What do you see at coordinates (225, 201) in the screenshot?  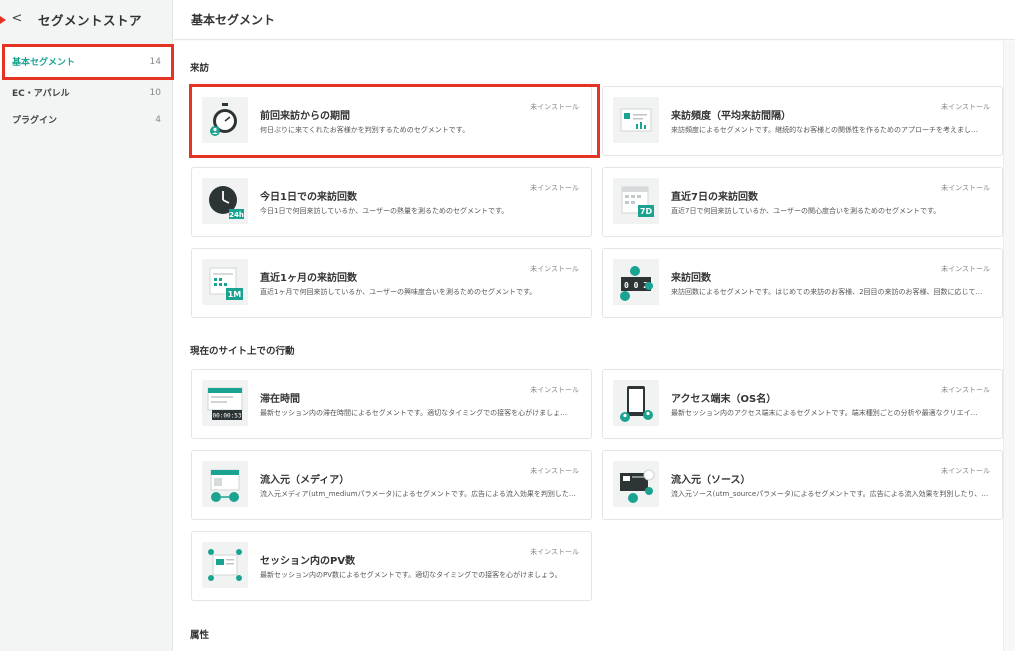 I see `clock-24h-icon: 24h` at bounding box center [225, 201].